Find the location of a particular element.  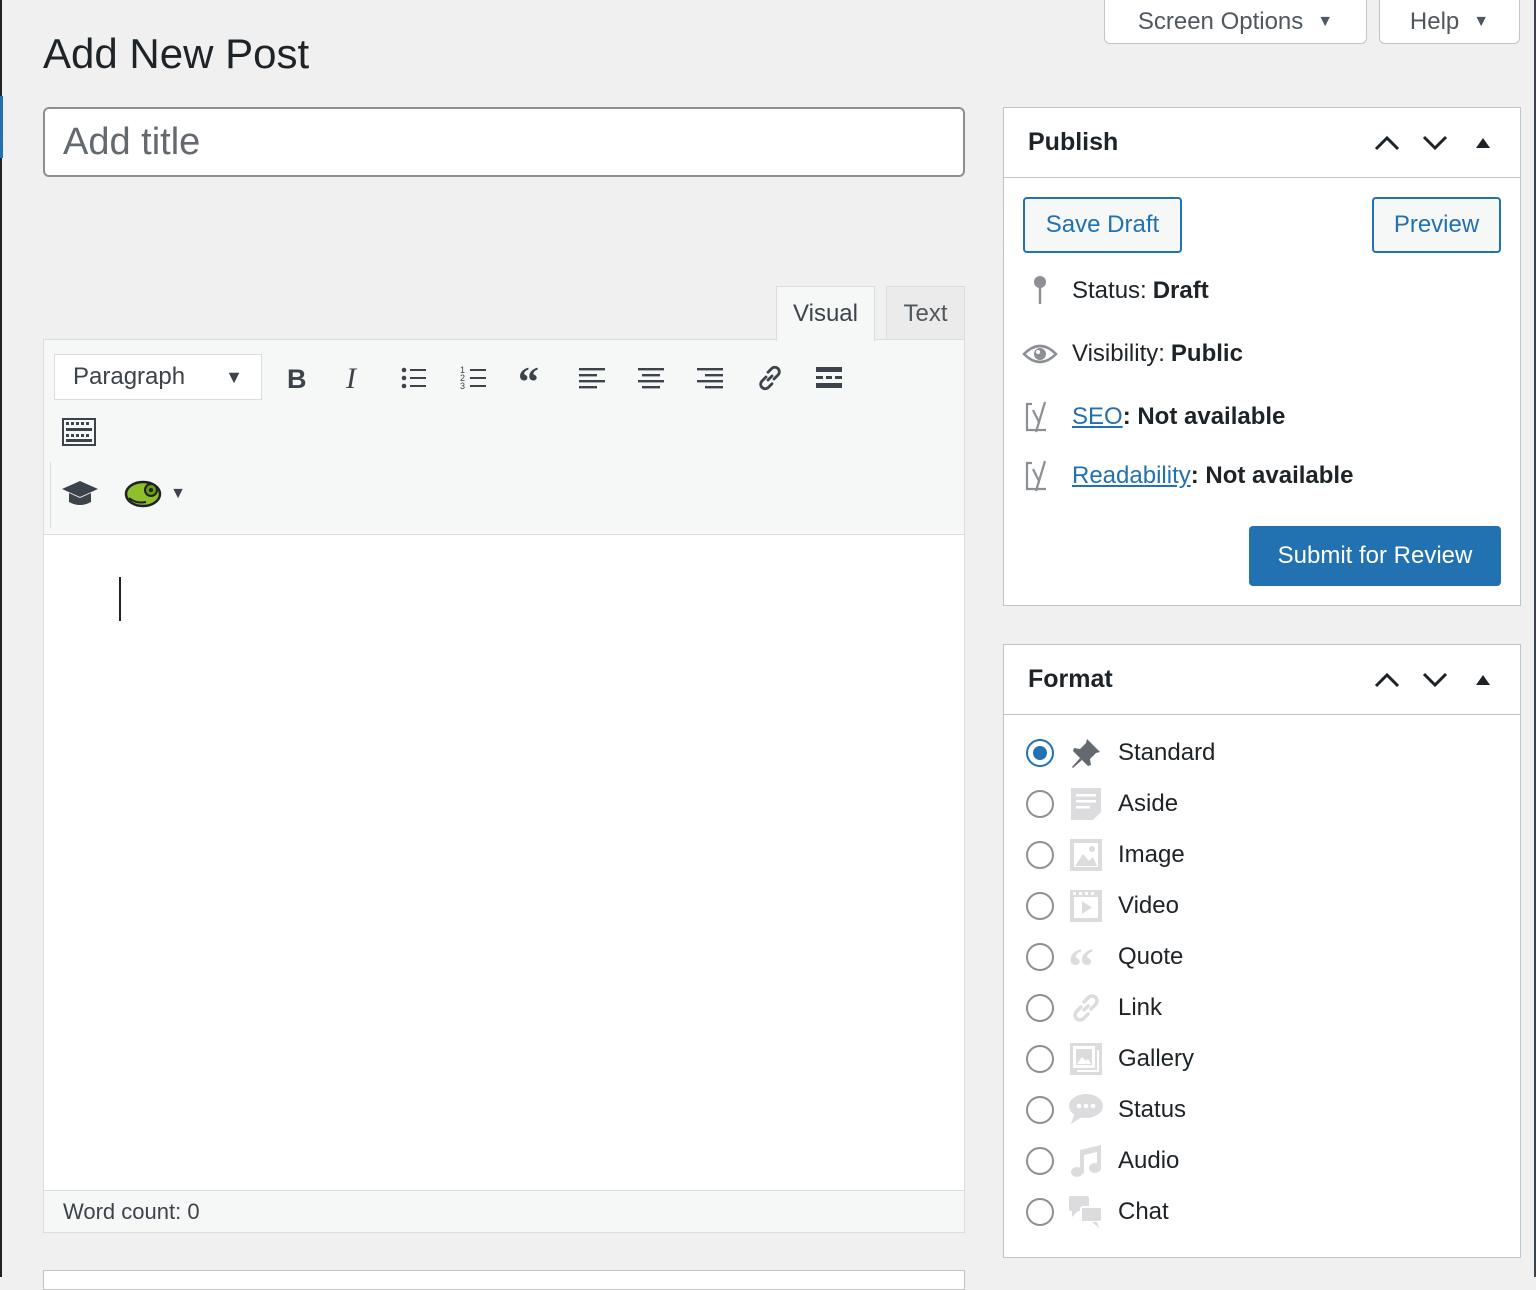

bulleted-list-icon is located at coordinates (413, 378).